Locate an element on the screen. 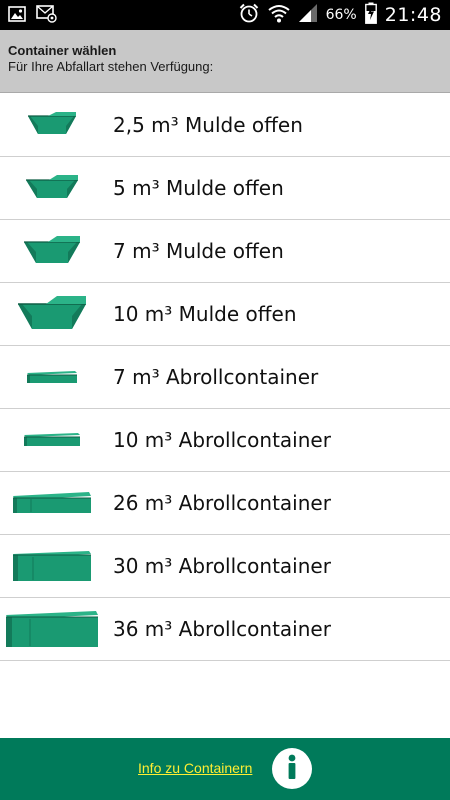 Image resolution: width=450 pixels, height=800 pixels. list-item-container: 26 m³ Abrollcontainer is located at coordinates (225, 503).